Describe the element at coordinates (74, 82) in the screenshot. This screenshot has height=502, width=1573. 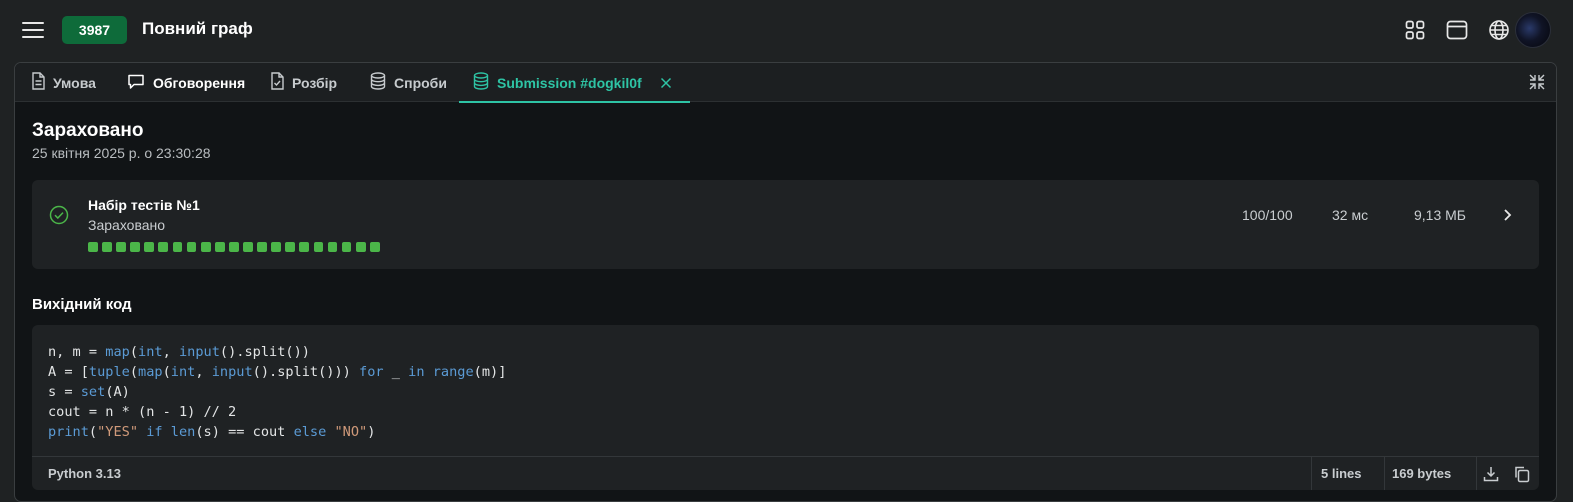
I see `tab-label: Умова` at that location.